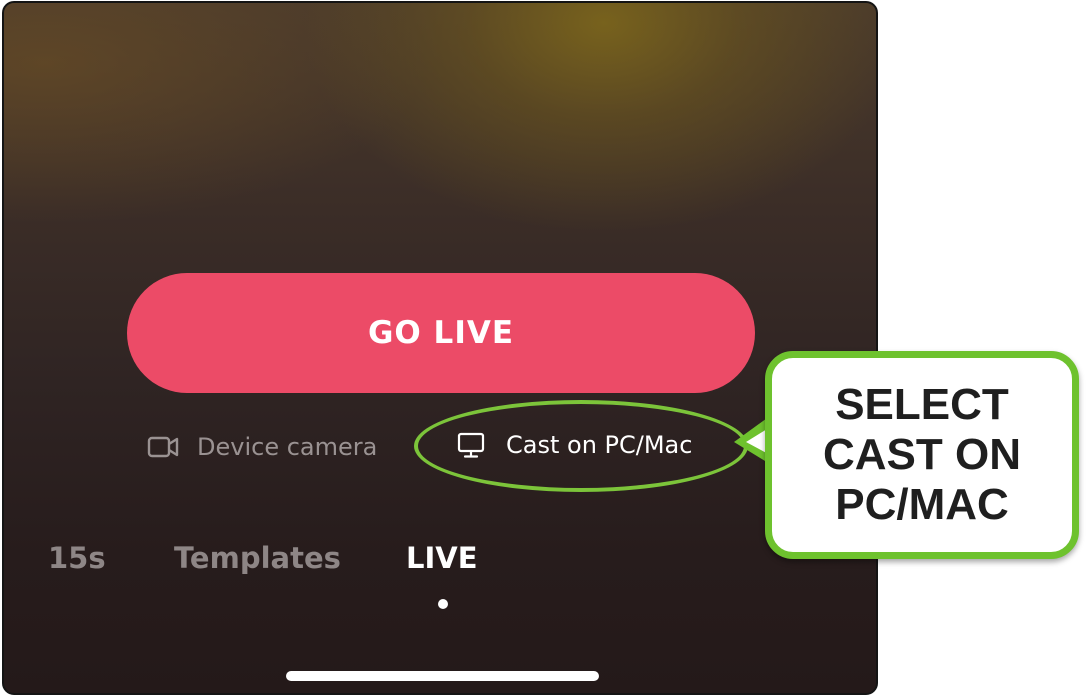 The height and width of the screenshot is (695, 1090). Describe the element at coordinates (599, 445) in the screenshot. I see `cast-on-pc-mac-label: Cast on PC/Mac` at that location.